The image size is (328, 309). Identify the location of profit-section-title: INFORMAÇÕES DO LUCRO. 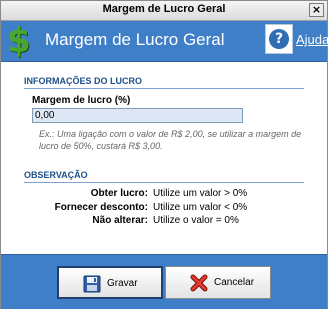
(83, 81).